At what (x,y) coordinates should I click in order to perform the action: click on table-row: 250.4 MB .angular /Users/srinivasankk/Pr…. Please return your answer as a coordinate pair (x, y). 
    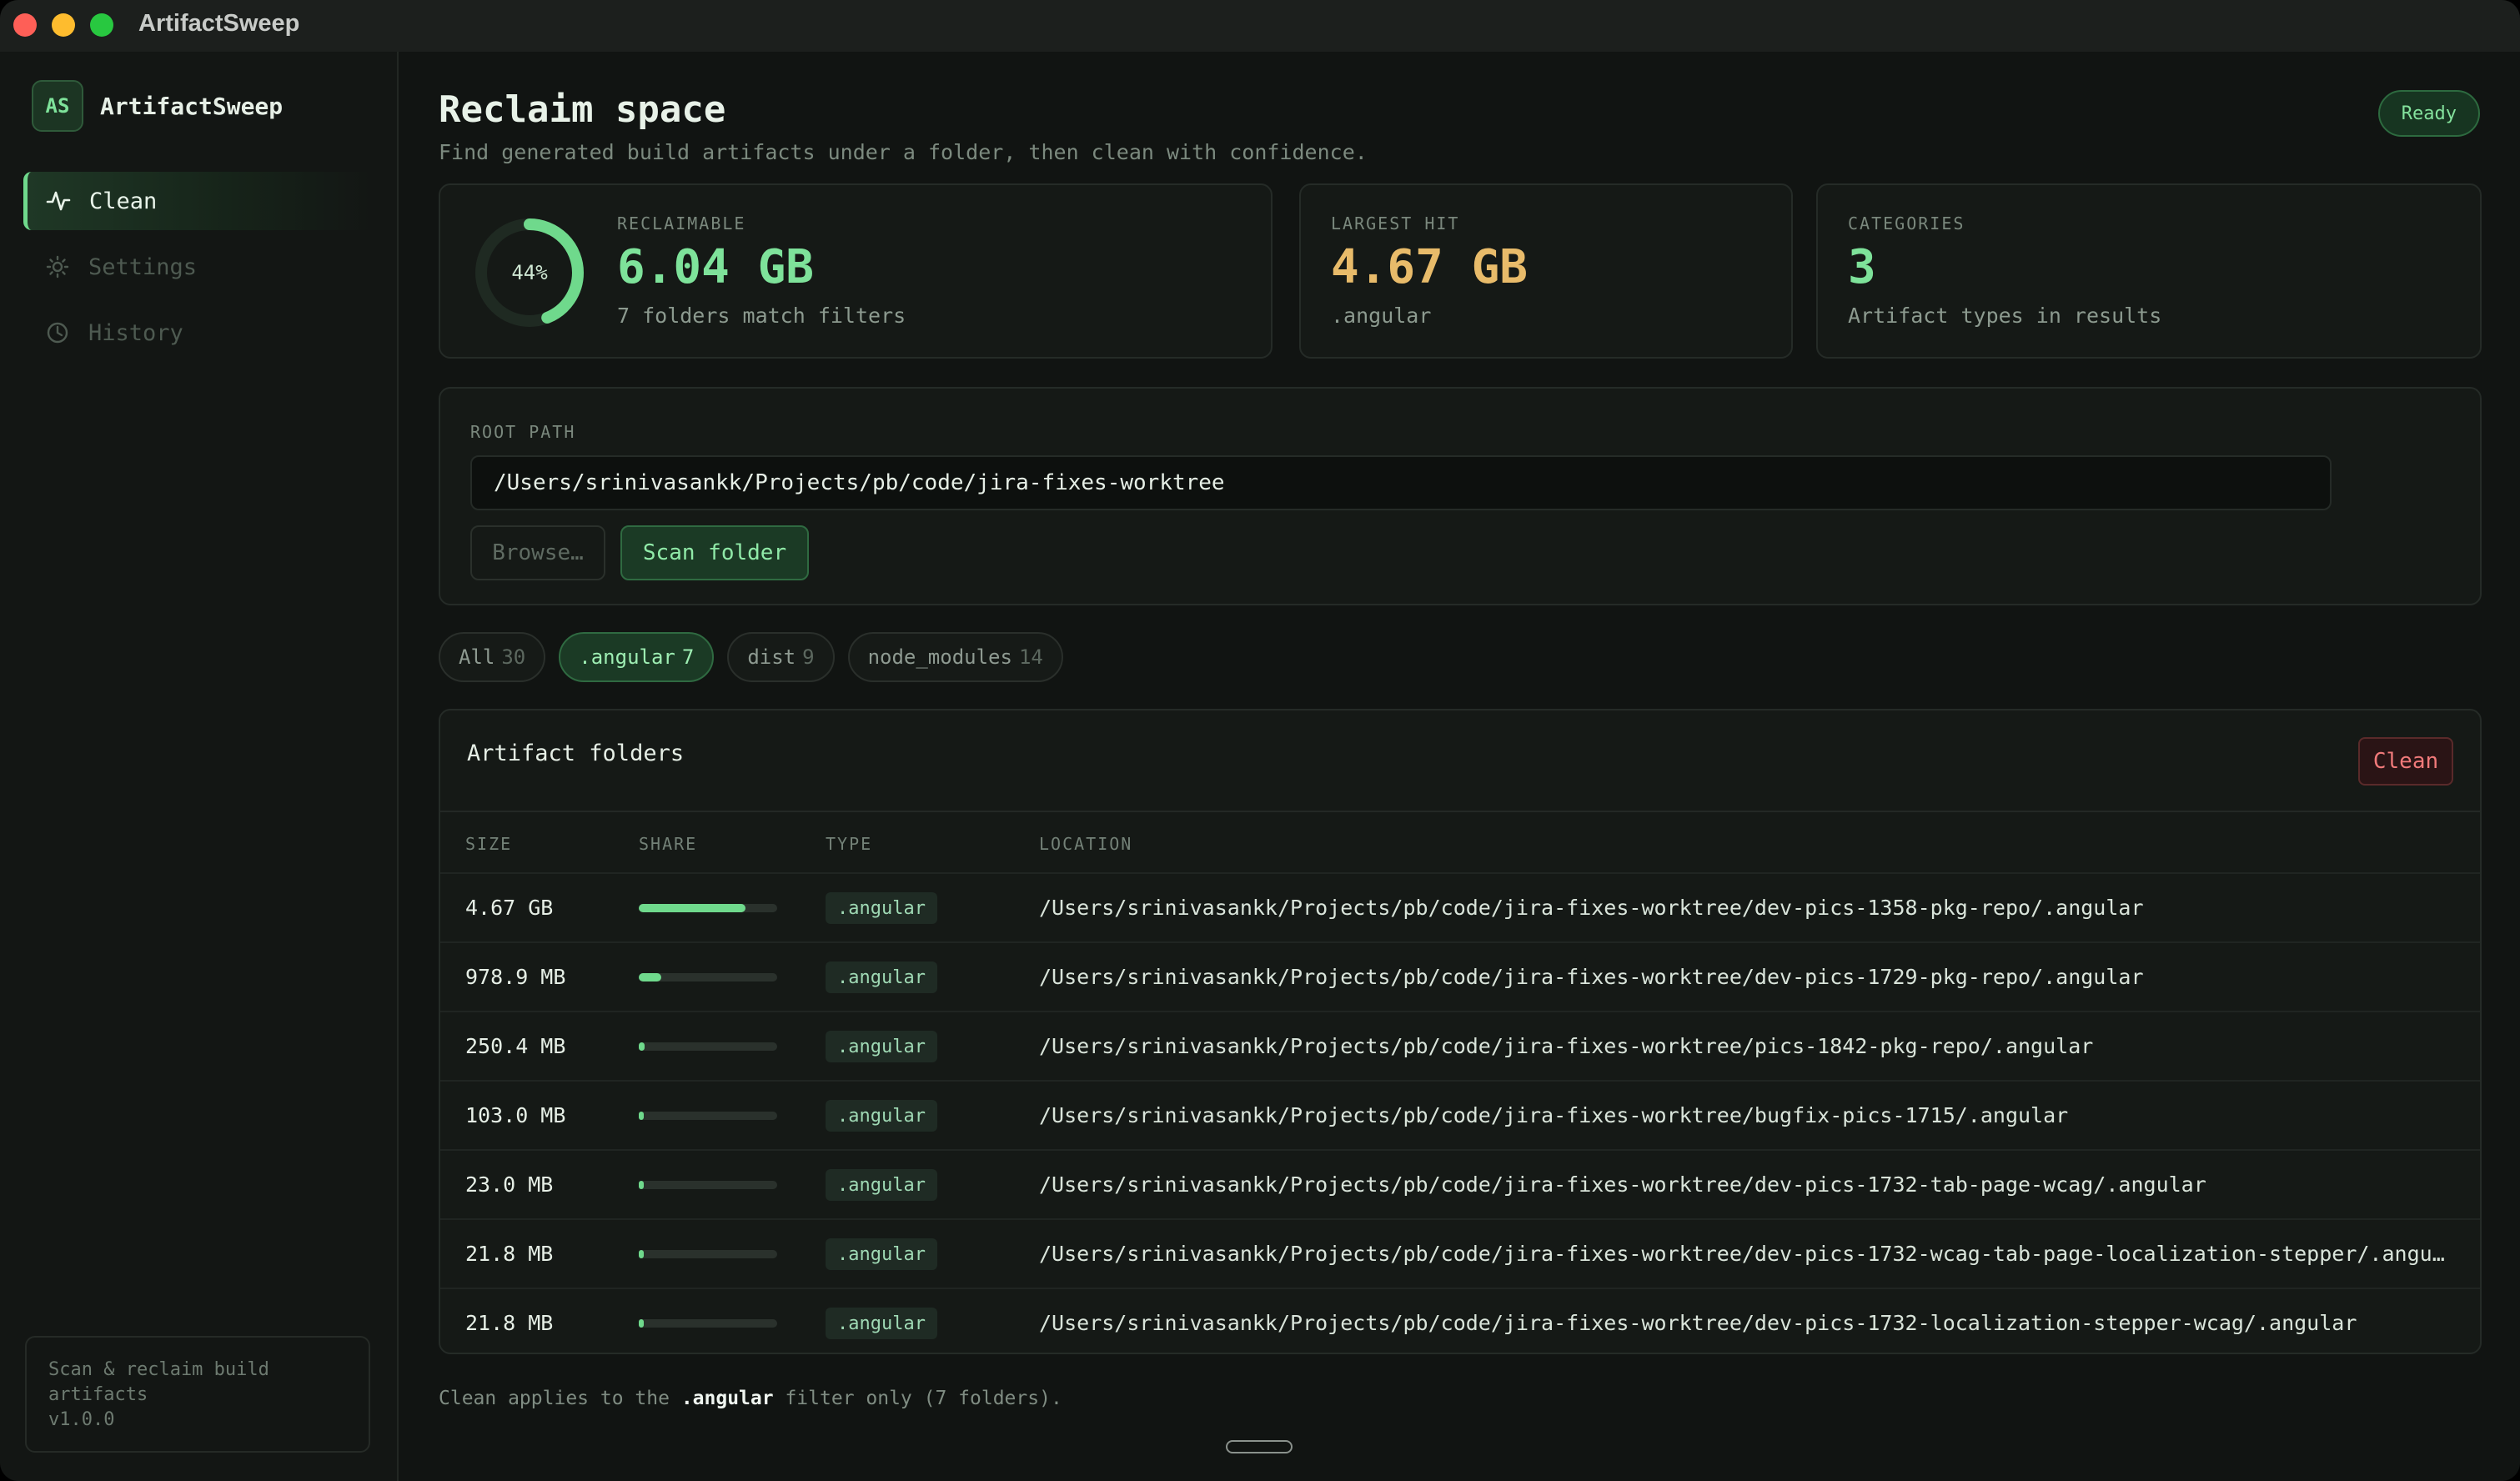
    Looking at the image, I should click on (1460, 1045).